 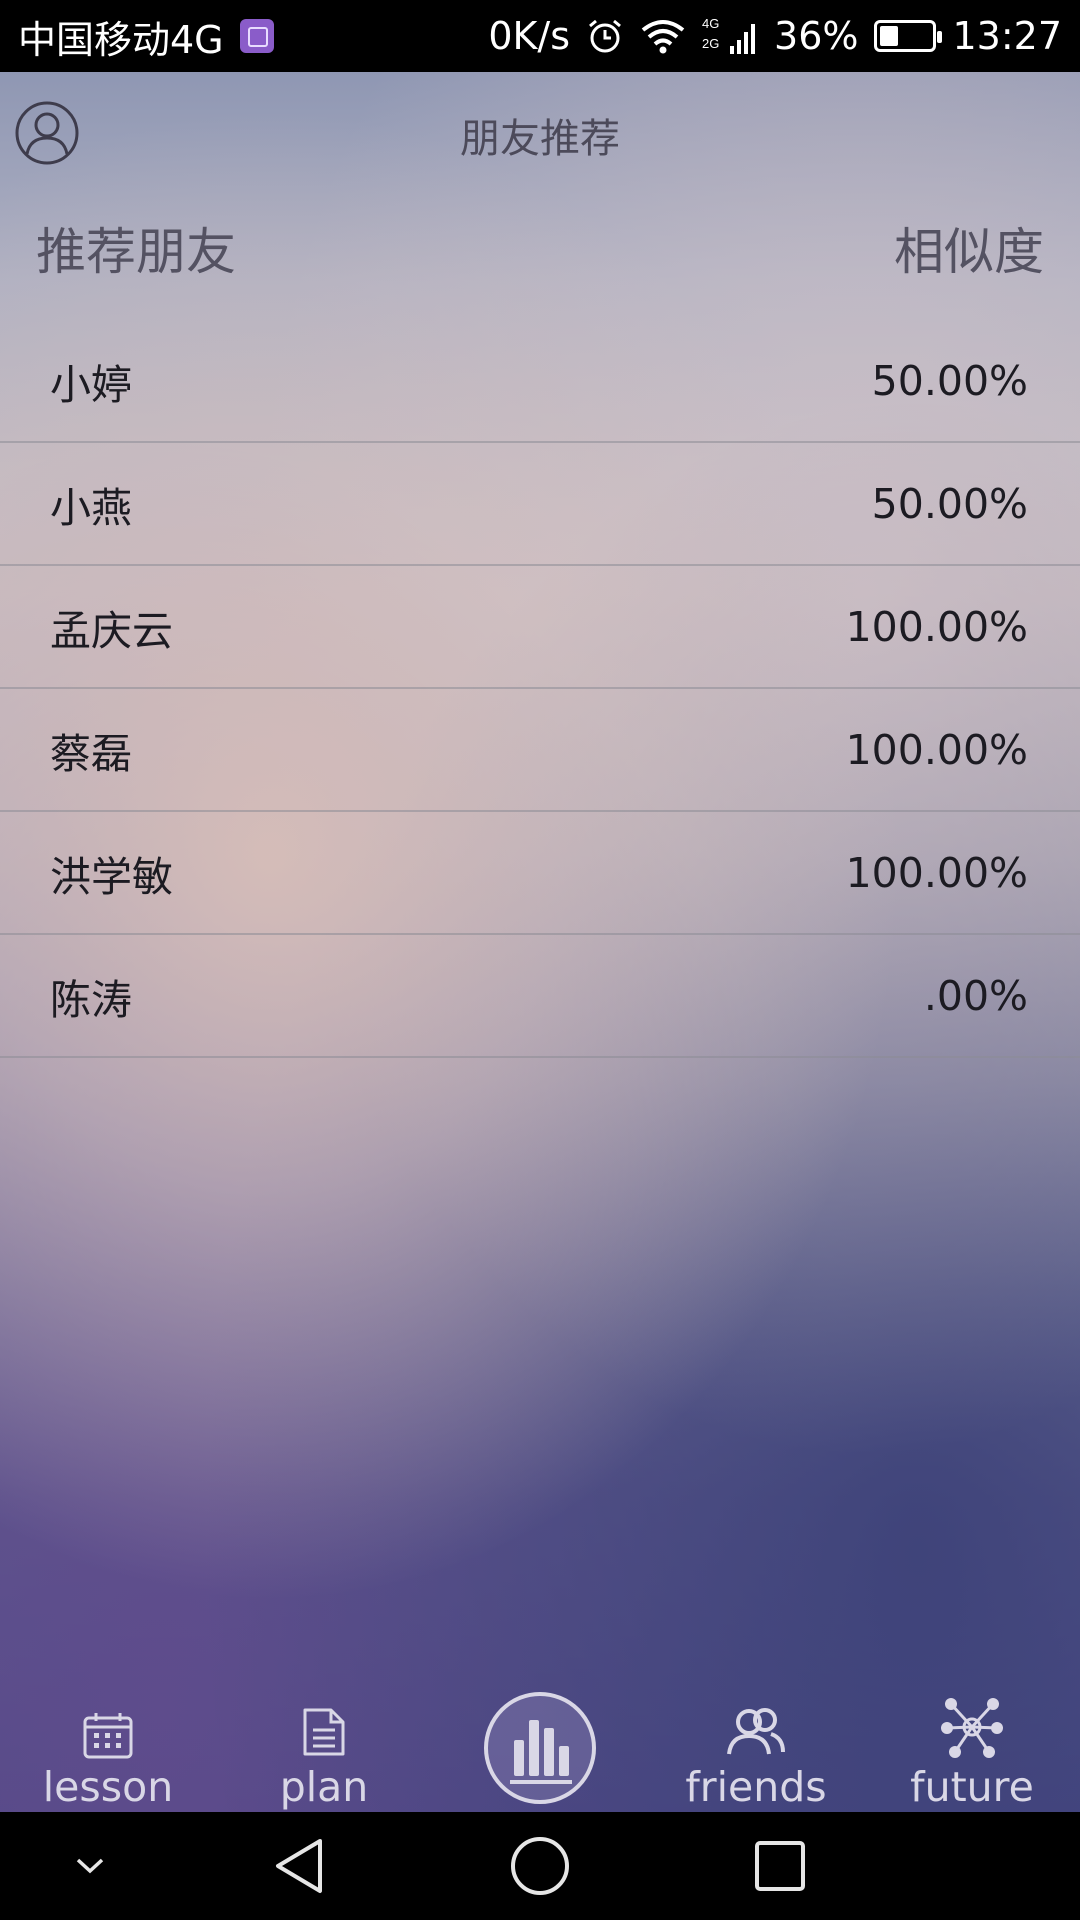 I want to click on battery-fill, so click(x=889, y=36).